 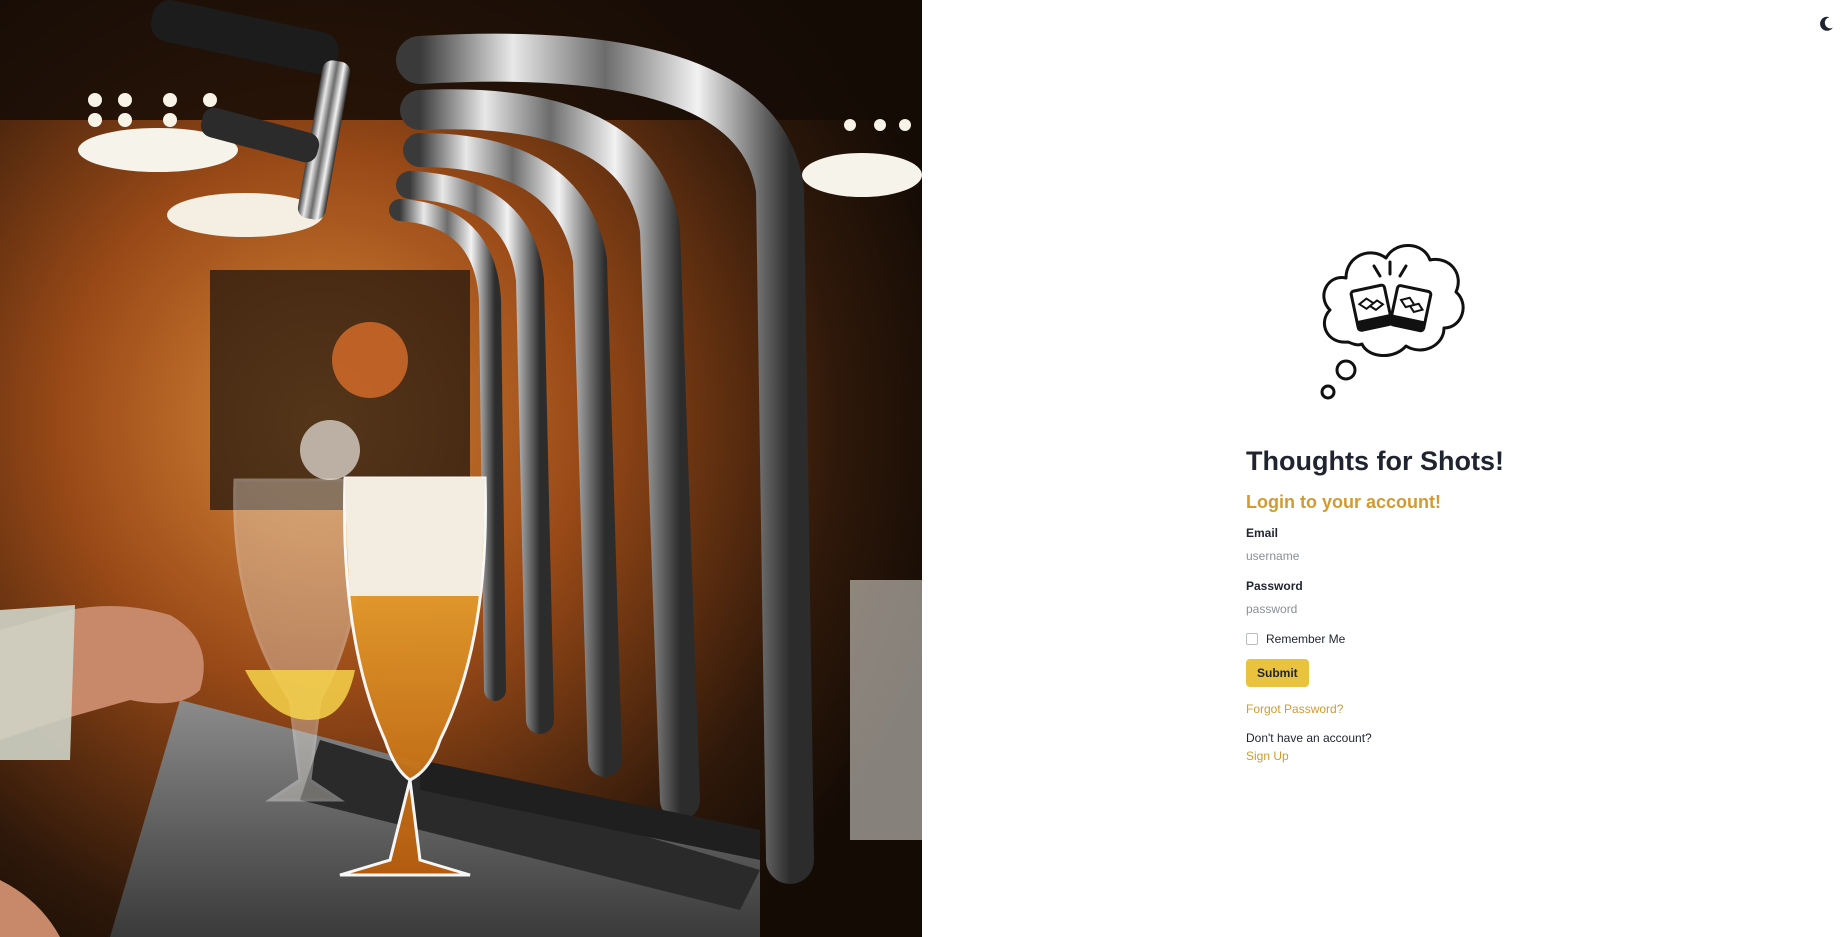 What do you see at coordinates (1252, 639) in the screenshot?
I see `remember-me-checkbox` at bounding box center [1252, 639].